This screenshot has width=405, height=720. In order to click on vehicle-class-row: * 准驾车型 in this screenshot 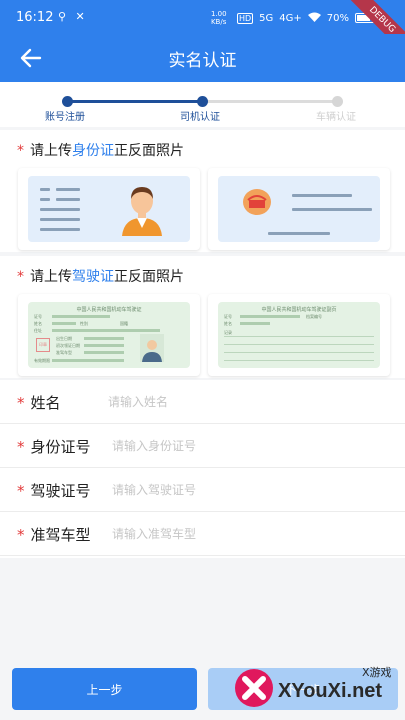, I will do `click(202, 534)`.